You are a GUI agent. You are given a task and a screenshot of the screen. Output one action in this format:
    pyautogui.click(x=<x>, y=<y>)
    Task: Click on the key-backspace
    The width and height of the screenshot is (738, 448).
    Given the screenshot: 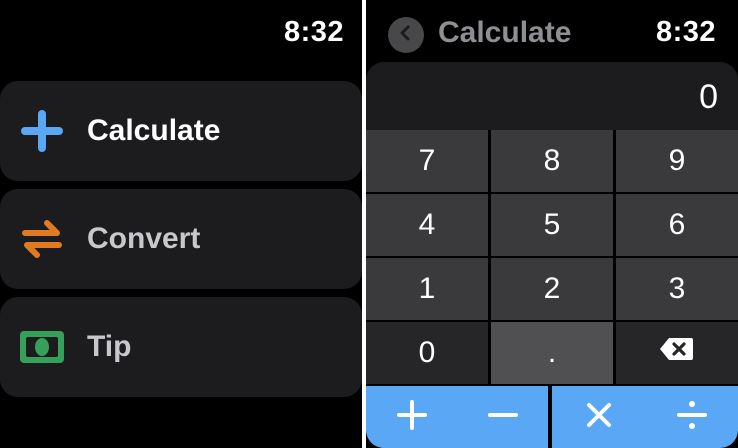 What is the action you would take?
    pyautogui.click(x=677, y=353)
    